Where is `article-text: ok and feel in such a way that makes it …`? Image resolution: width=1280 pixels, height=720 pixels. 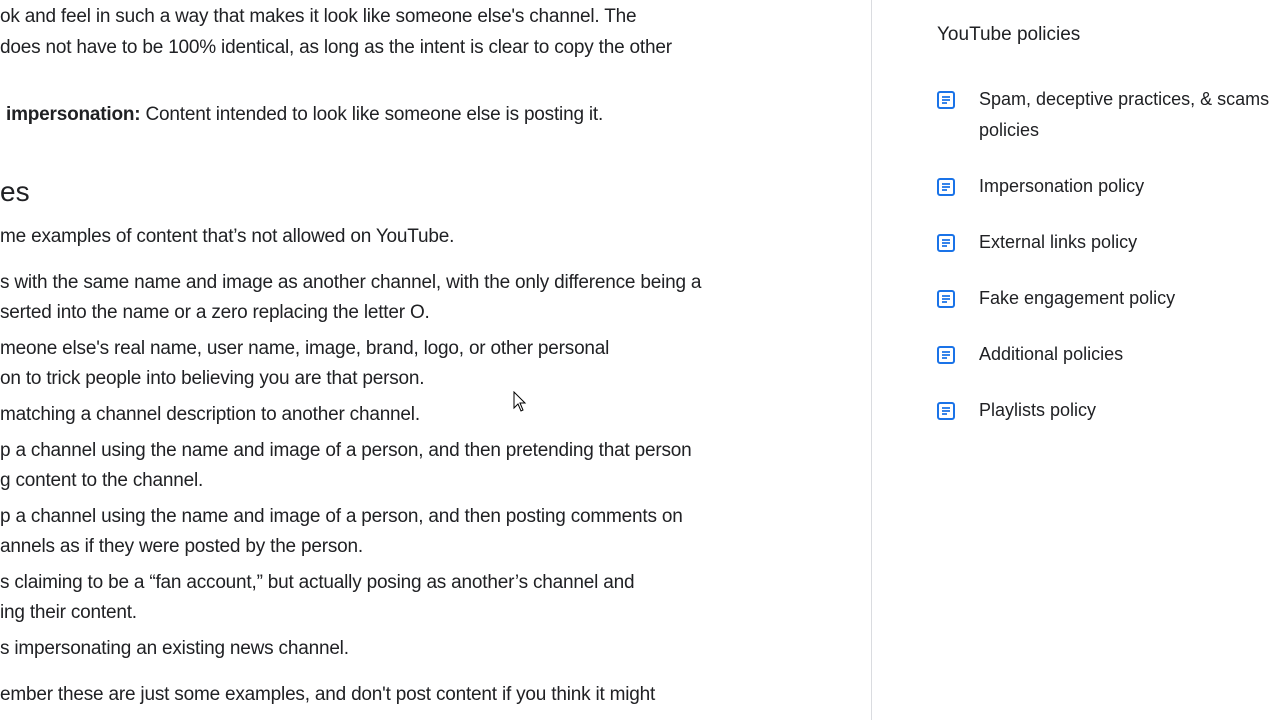 article-text: ok and feel in such a way that makes it … is located at coordinates (318, 16).